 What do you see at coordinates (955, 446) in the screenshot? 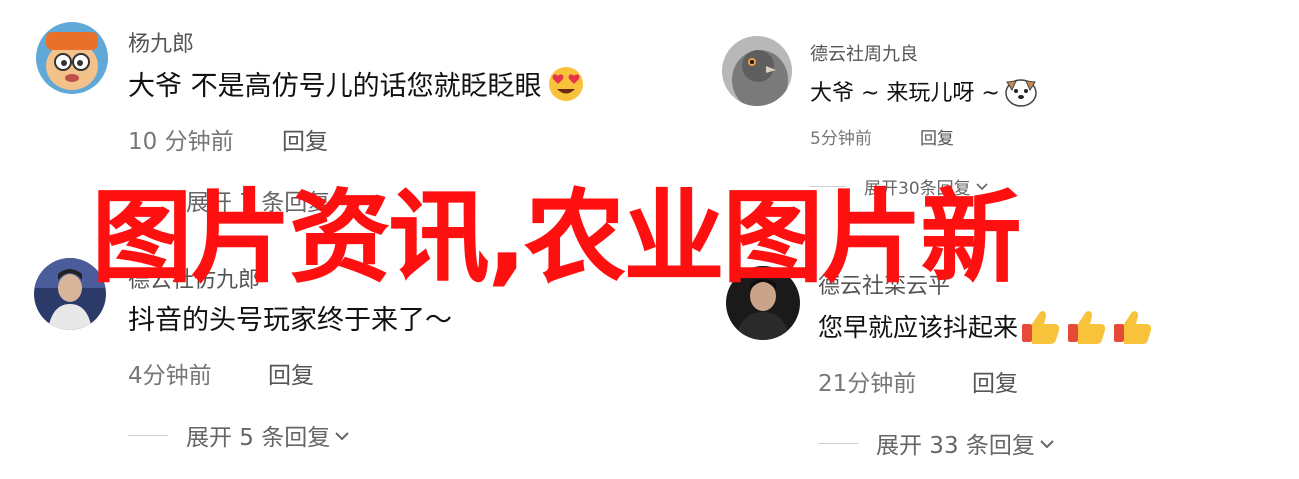
I see `expand-replies-label: 展开 33 条回复` at bounding box center [955, 446].